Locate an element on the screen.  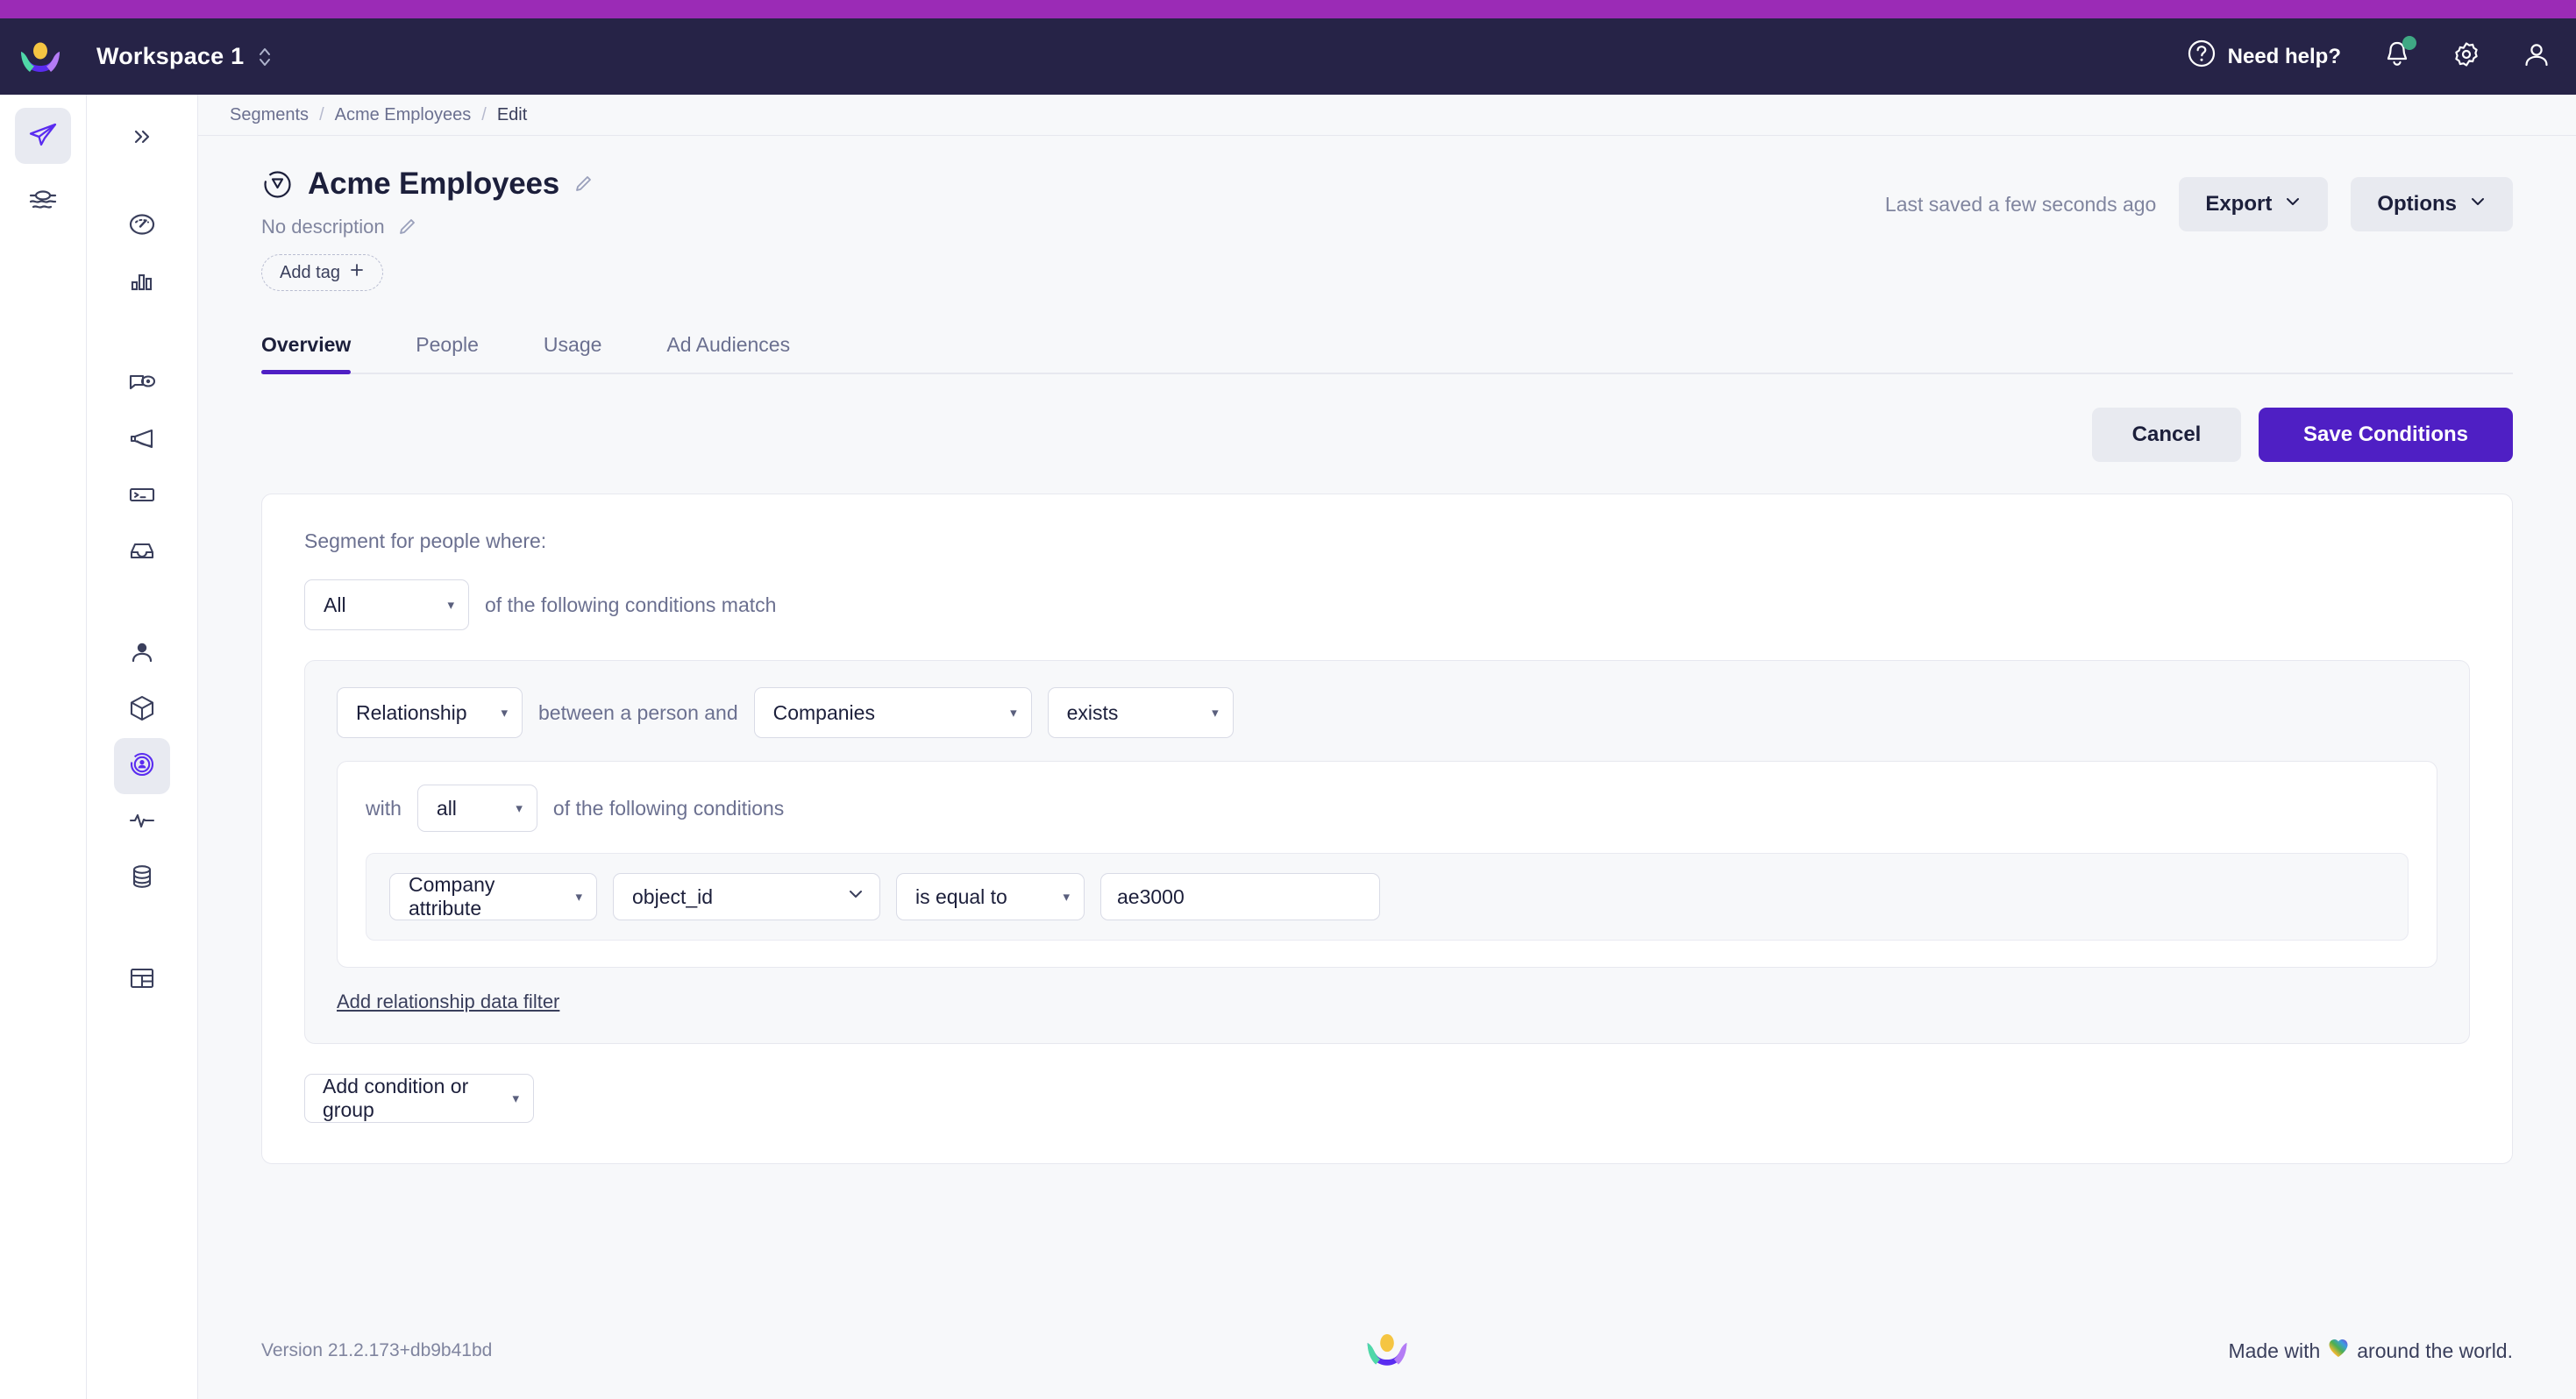
add-tag-button: Add tag is located at coordinates (322, 272).